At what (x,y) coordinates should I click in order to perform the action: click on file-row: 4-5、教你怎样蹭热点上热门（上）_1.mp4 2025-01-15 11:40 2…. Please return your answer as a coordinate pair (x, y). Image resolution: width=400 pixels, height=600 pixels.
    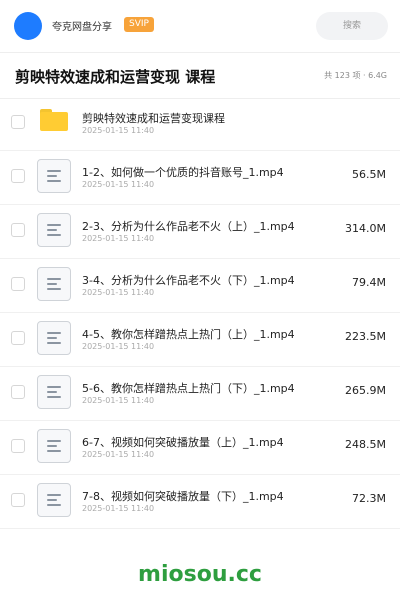
    Looking at the image, I should click on (200, 339).